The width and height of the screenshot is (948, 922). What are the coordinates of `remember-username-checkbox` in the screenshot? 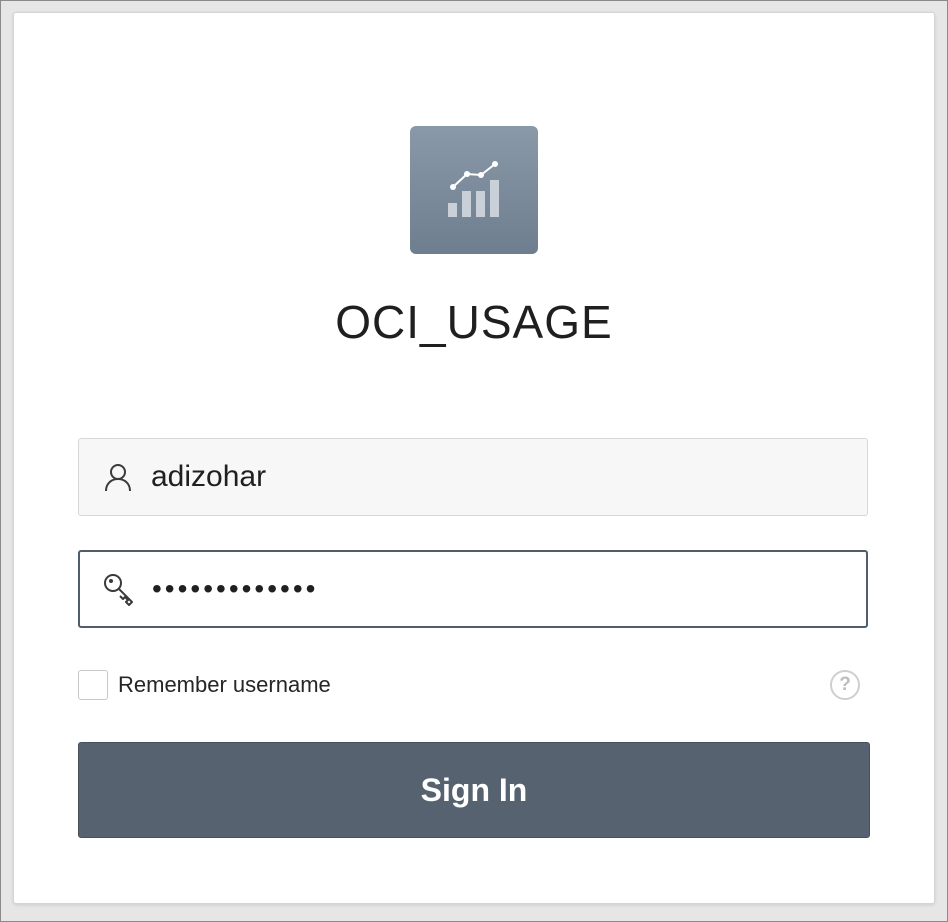 It's located at (93, 685).